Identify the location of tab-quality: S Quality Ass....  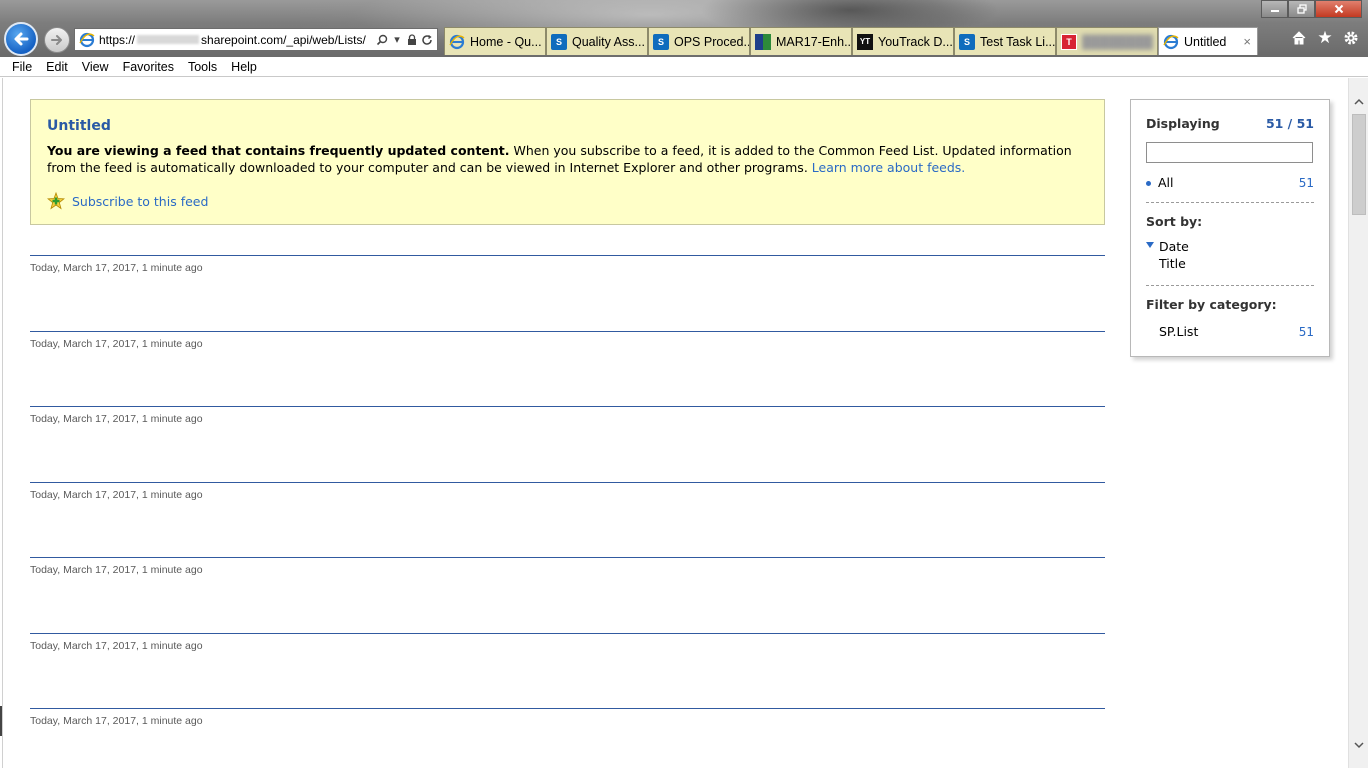
(597, 41).